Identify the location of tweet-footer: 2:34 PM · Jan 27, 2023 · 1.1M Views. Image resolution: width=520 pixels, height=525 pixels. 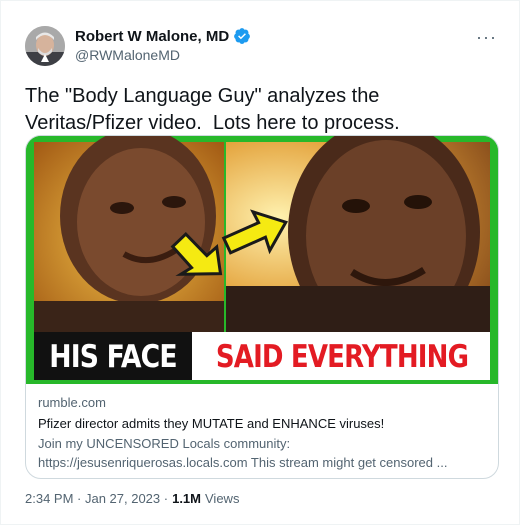
(132, 498).